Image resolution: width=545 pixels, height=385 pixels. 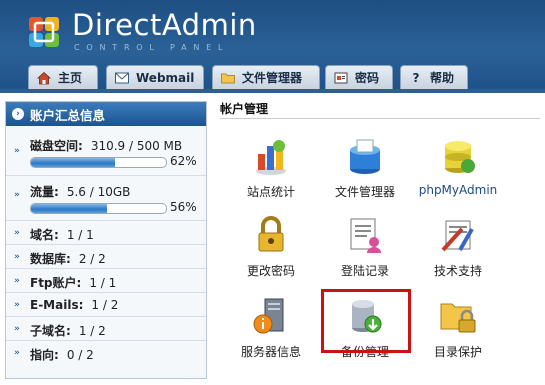 I want to click on stat-ftp-row: » Ftp账户: 1 / 1, so click(x=106, y=281).